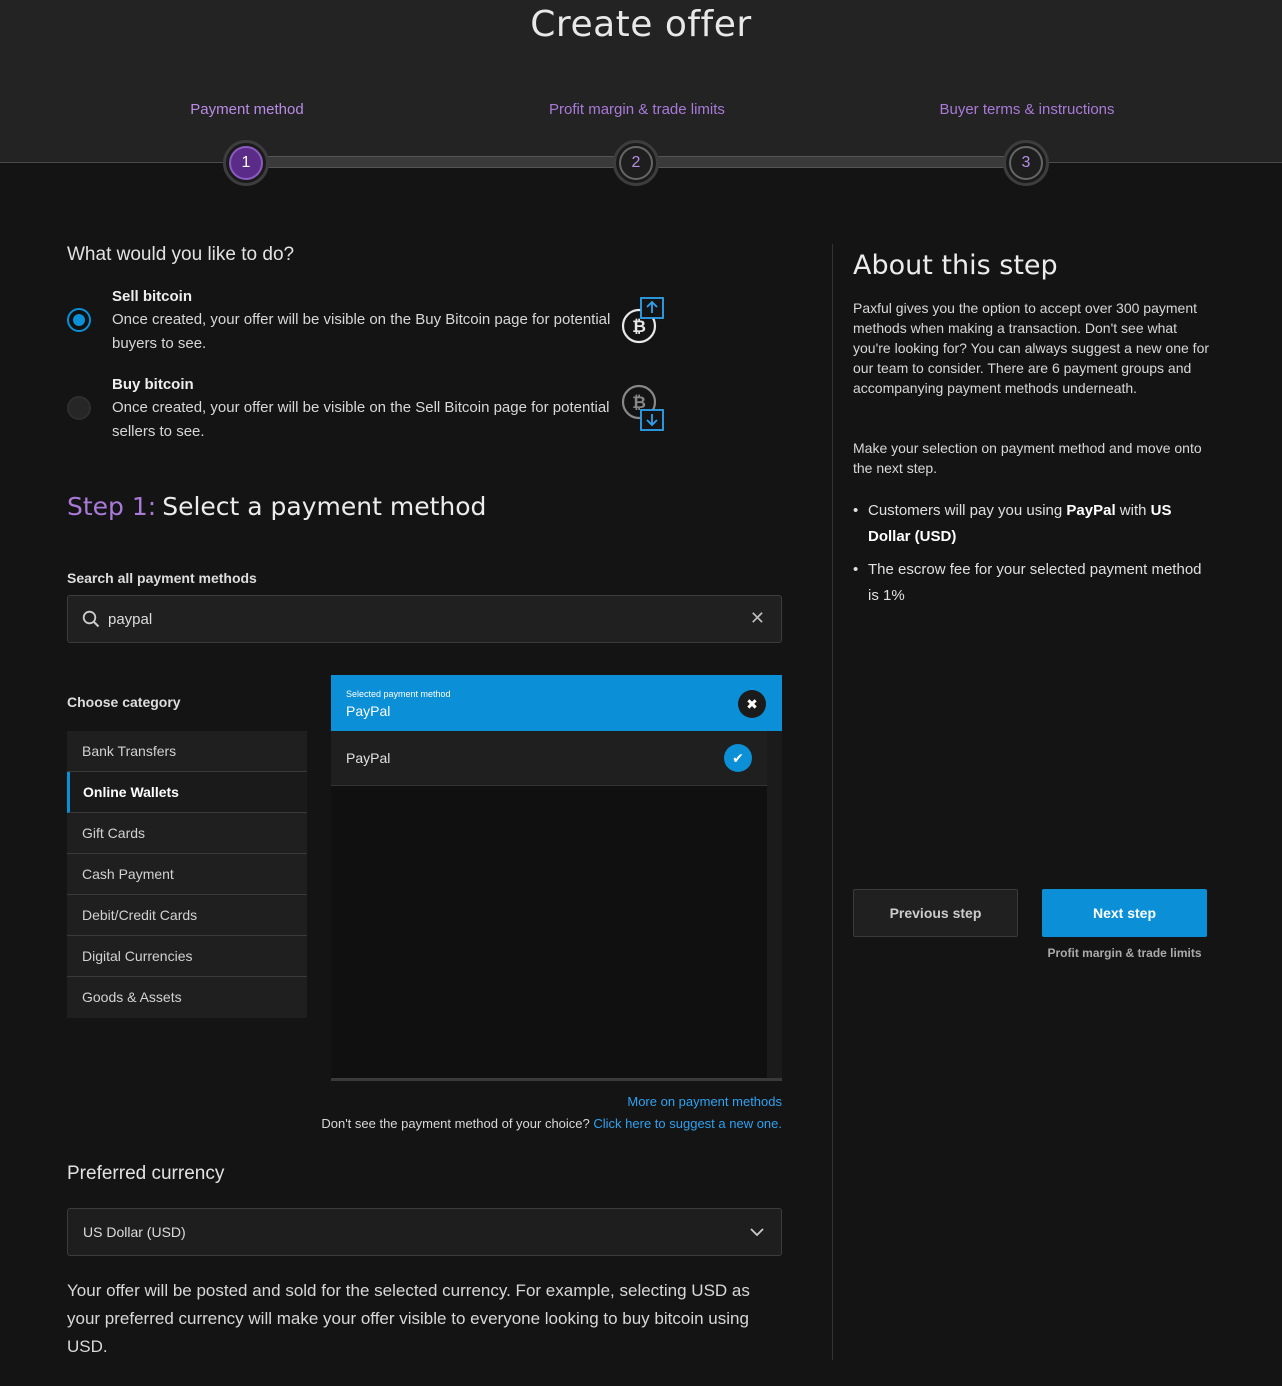 The image size is (1282, 1386). I want to click on step-label-buyer-terms: Buyer terms & instructions, so click(1027, 109).